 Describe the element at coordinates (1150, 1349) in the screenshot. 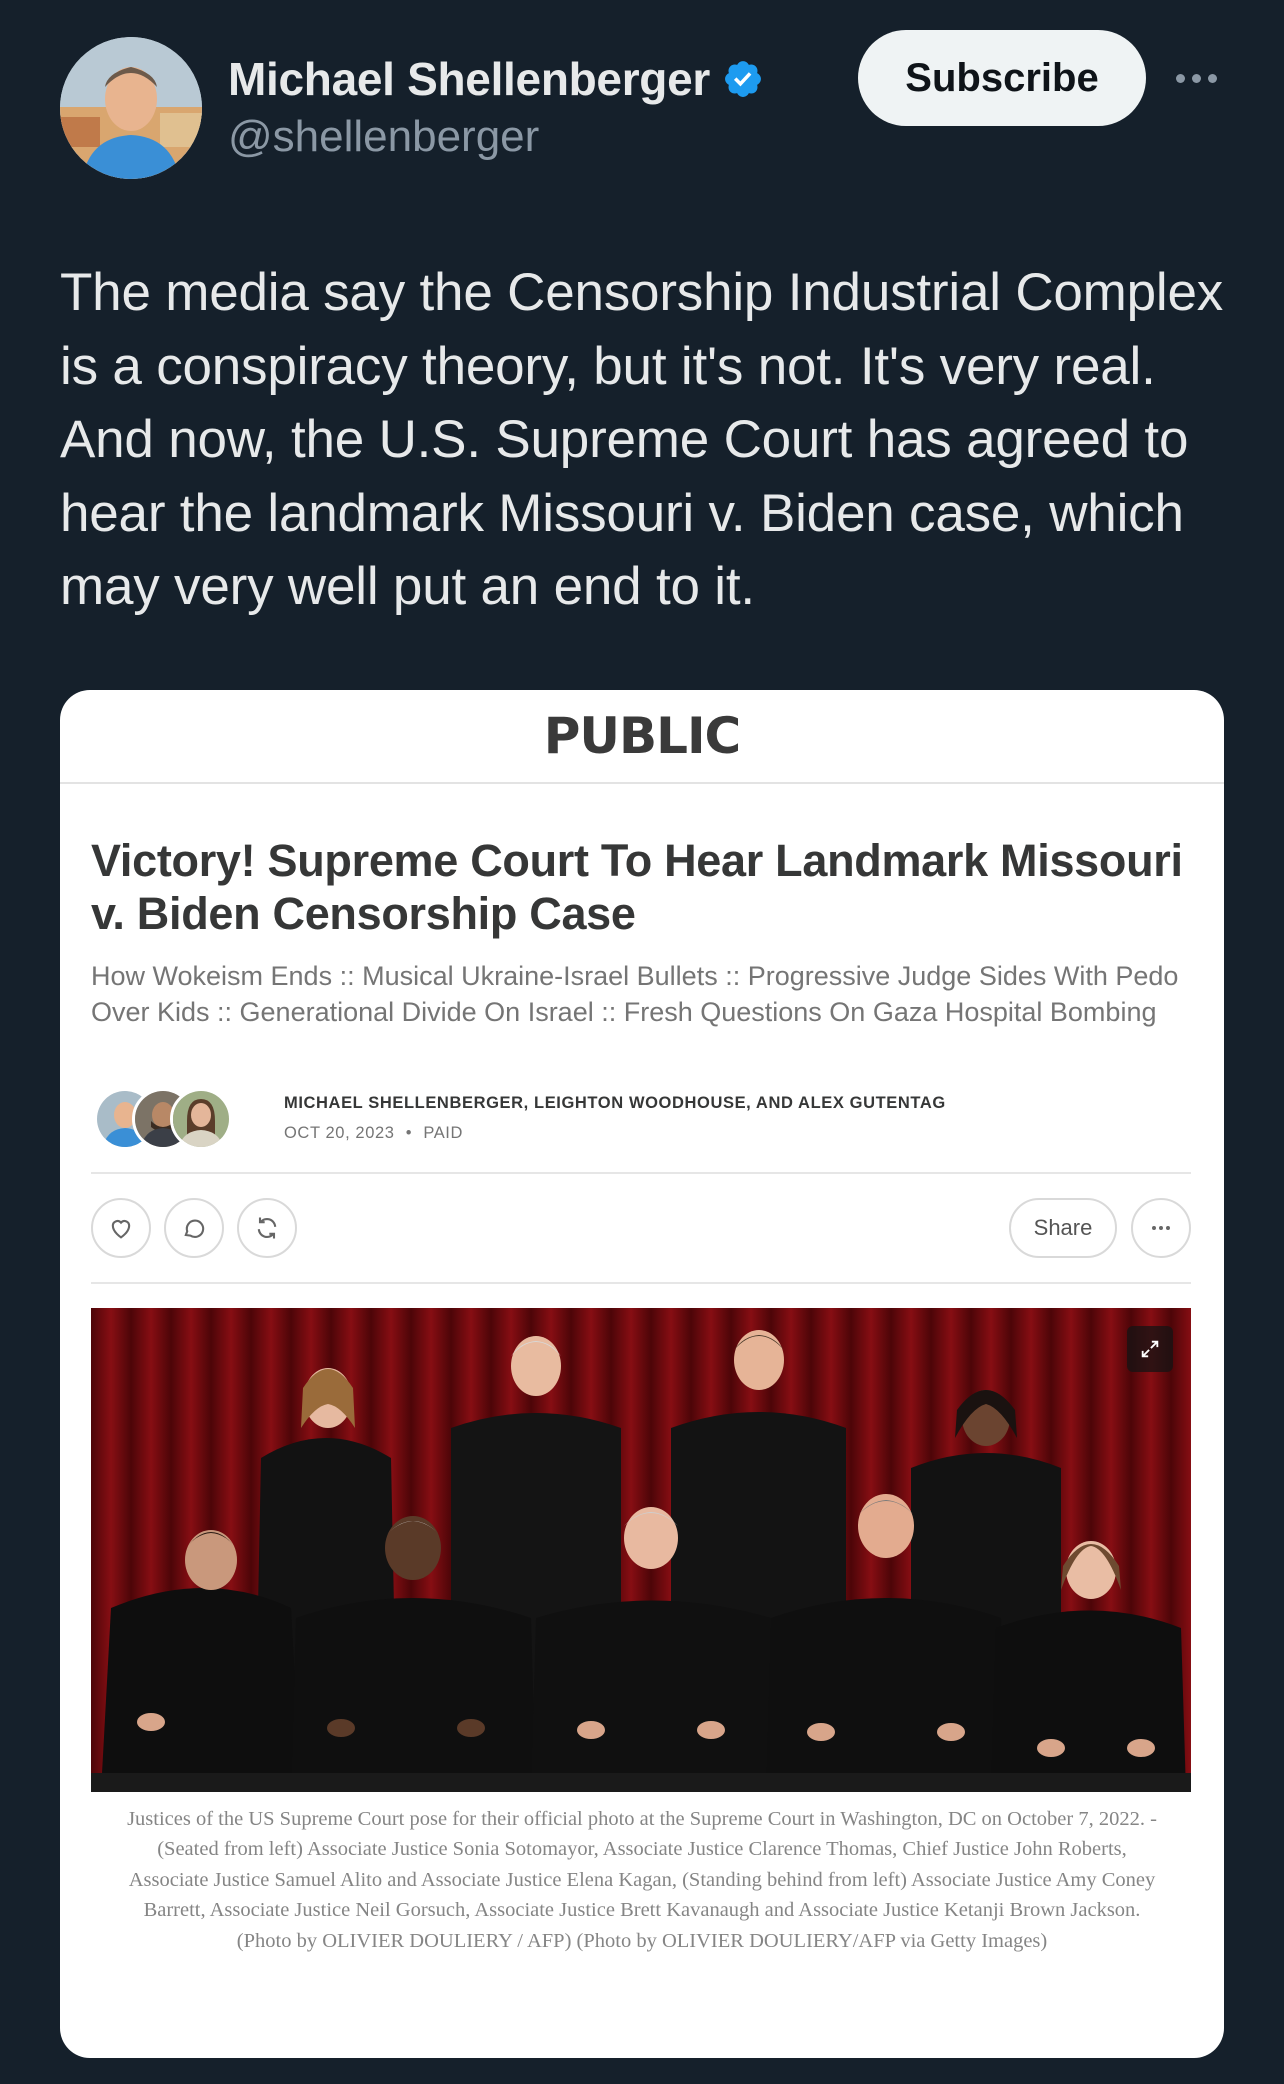

I see `expand-icon` at that location.